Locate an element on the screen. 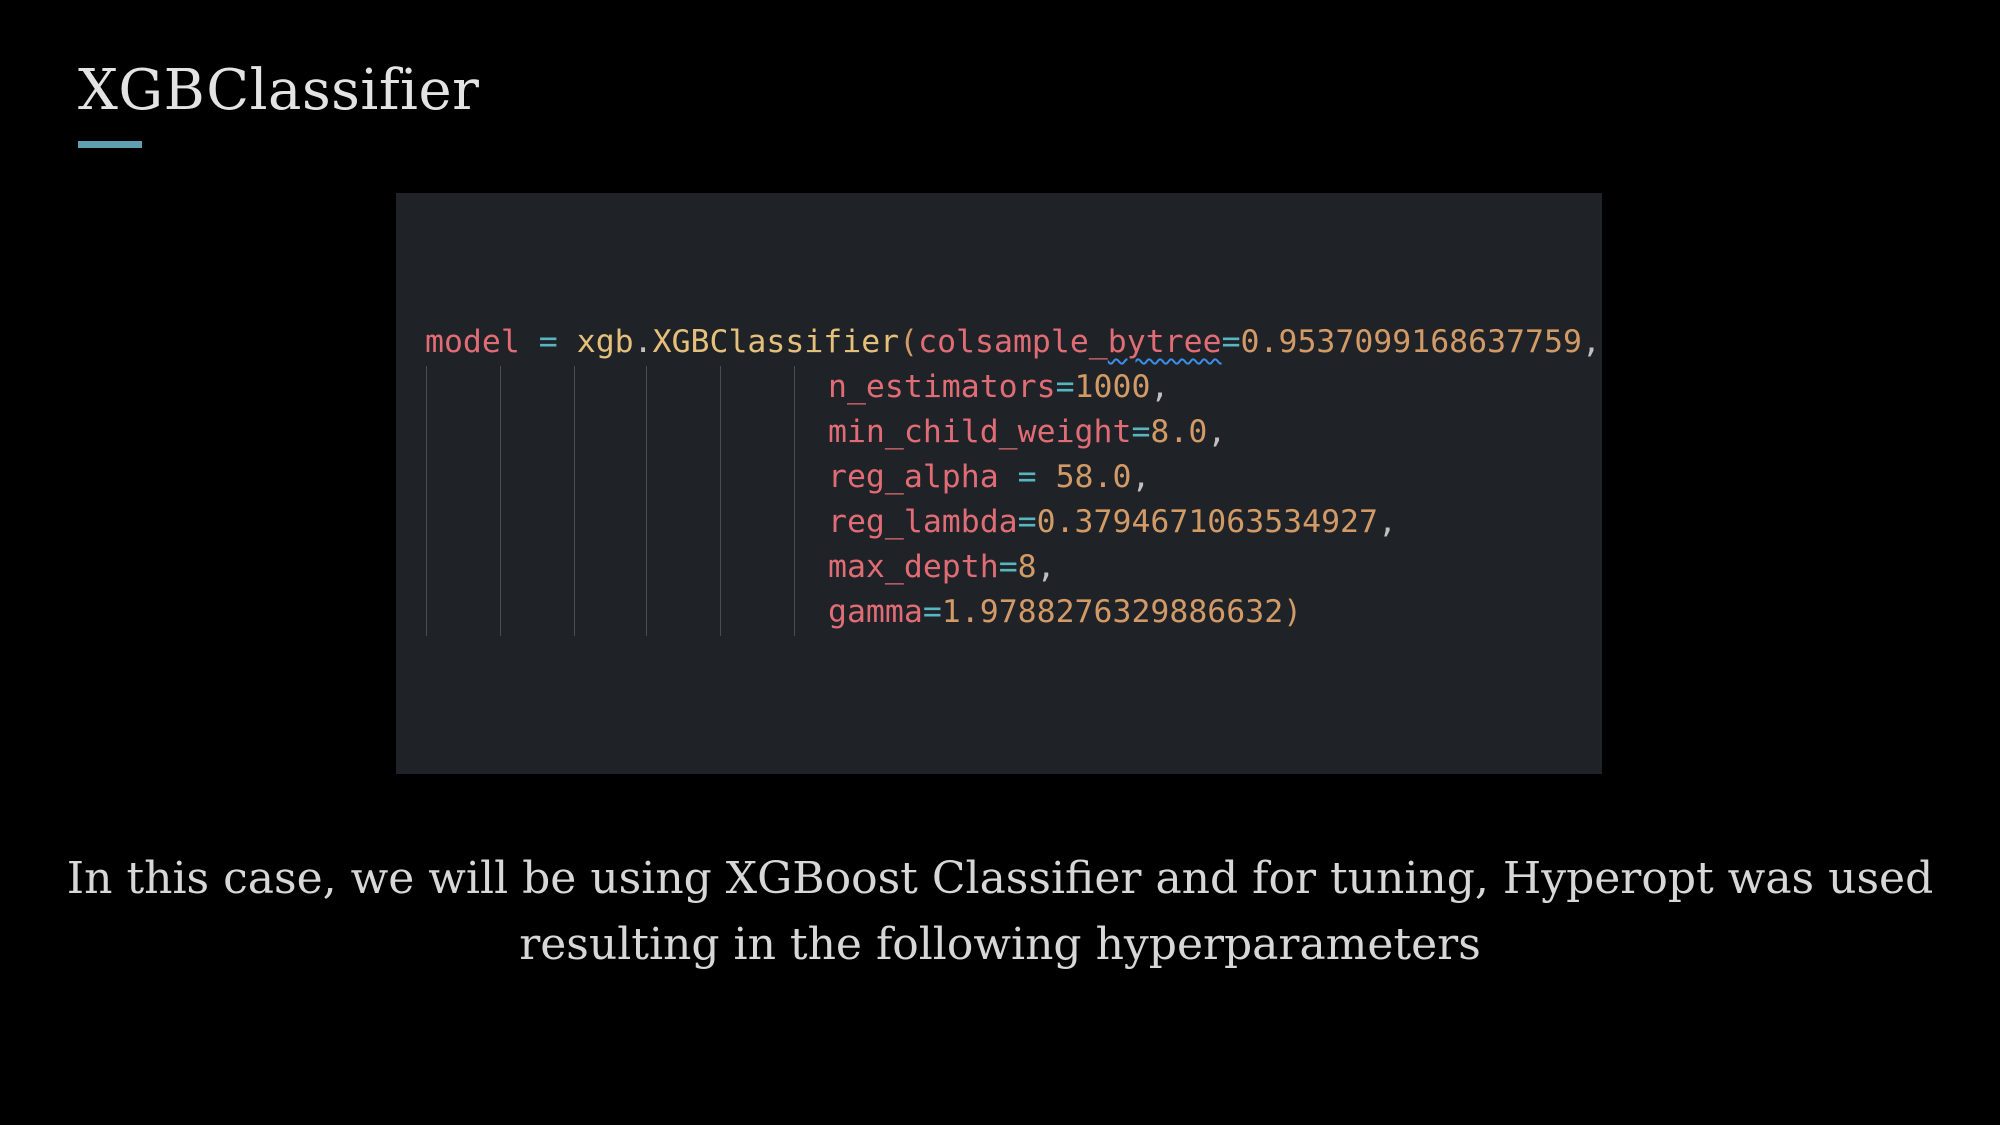 The image size is (2000, 1125). code-token-number: 8.0 is located at coordinates (1179, 432).